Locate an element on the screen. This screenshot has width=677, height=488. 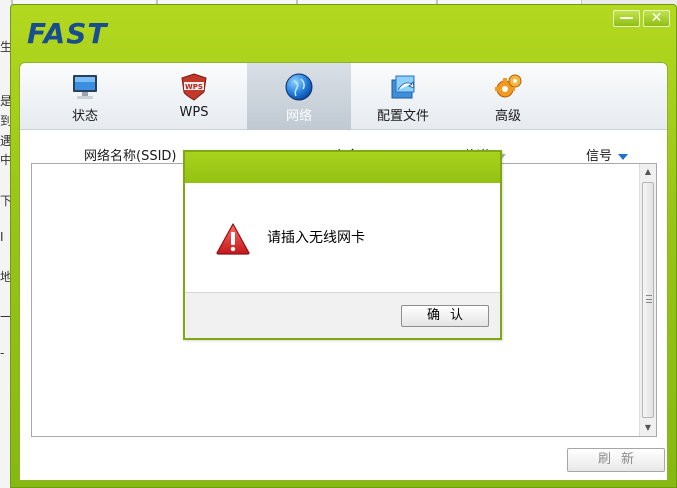
background-text: I is located at coordinates (2, 237).